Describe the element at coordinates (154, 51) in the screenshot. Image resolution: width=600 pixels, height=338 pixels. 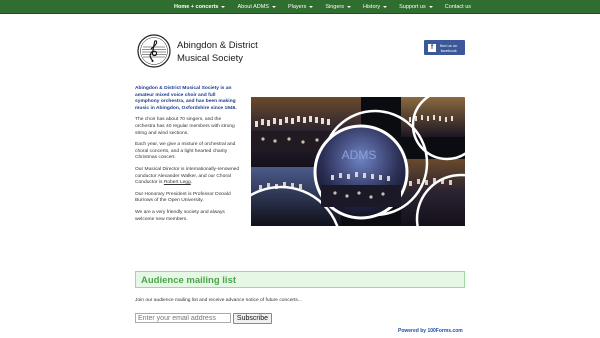
I see `society-logo` at that location.